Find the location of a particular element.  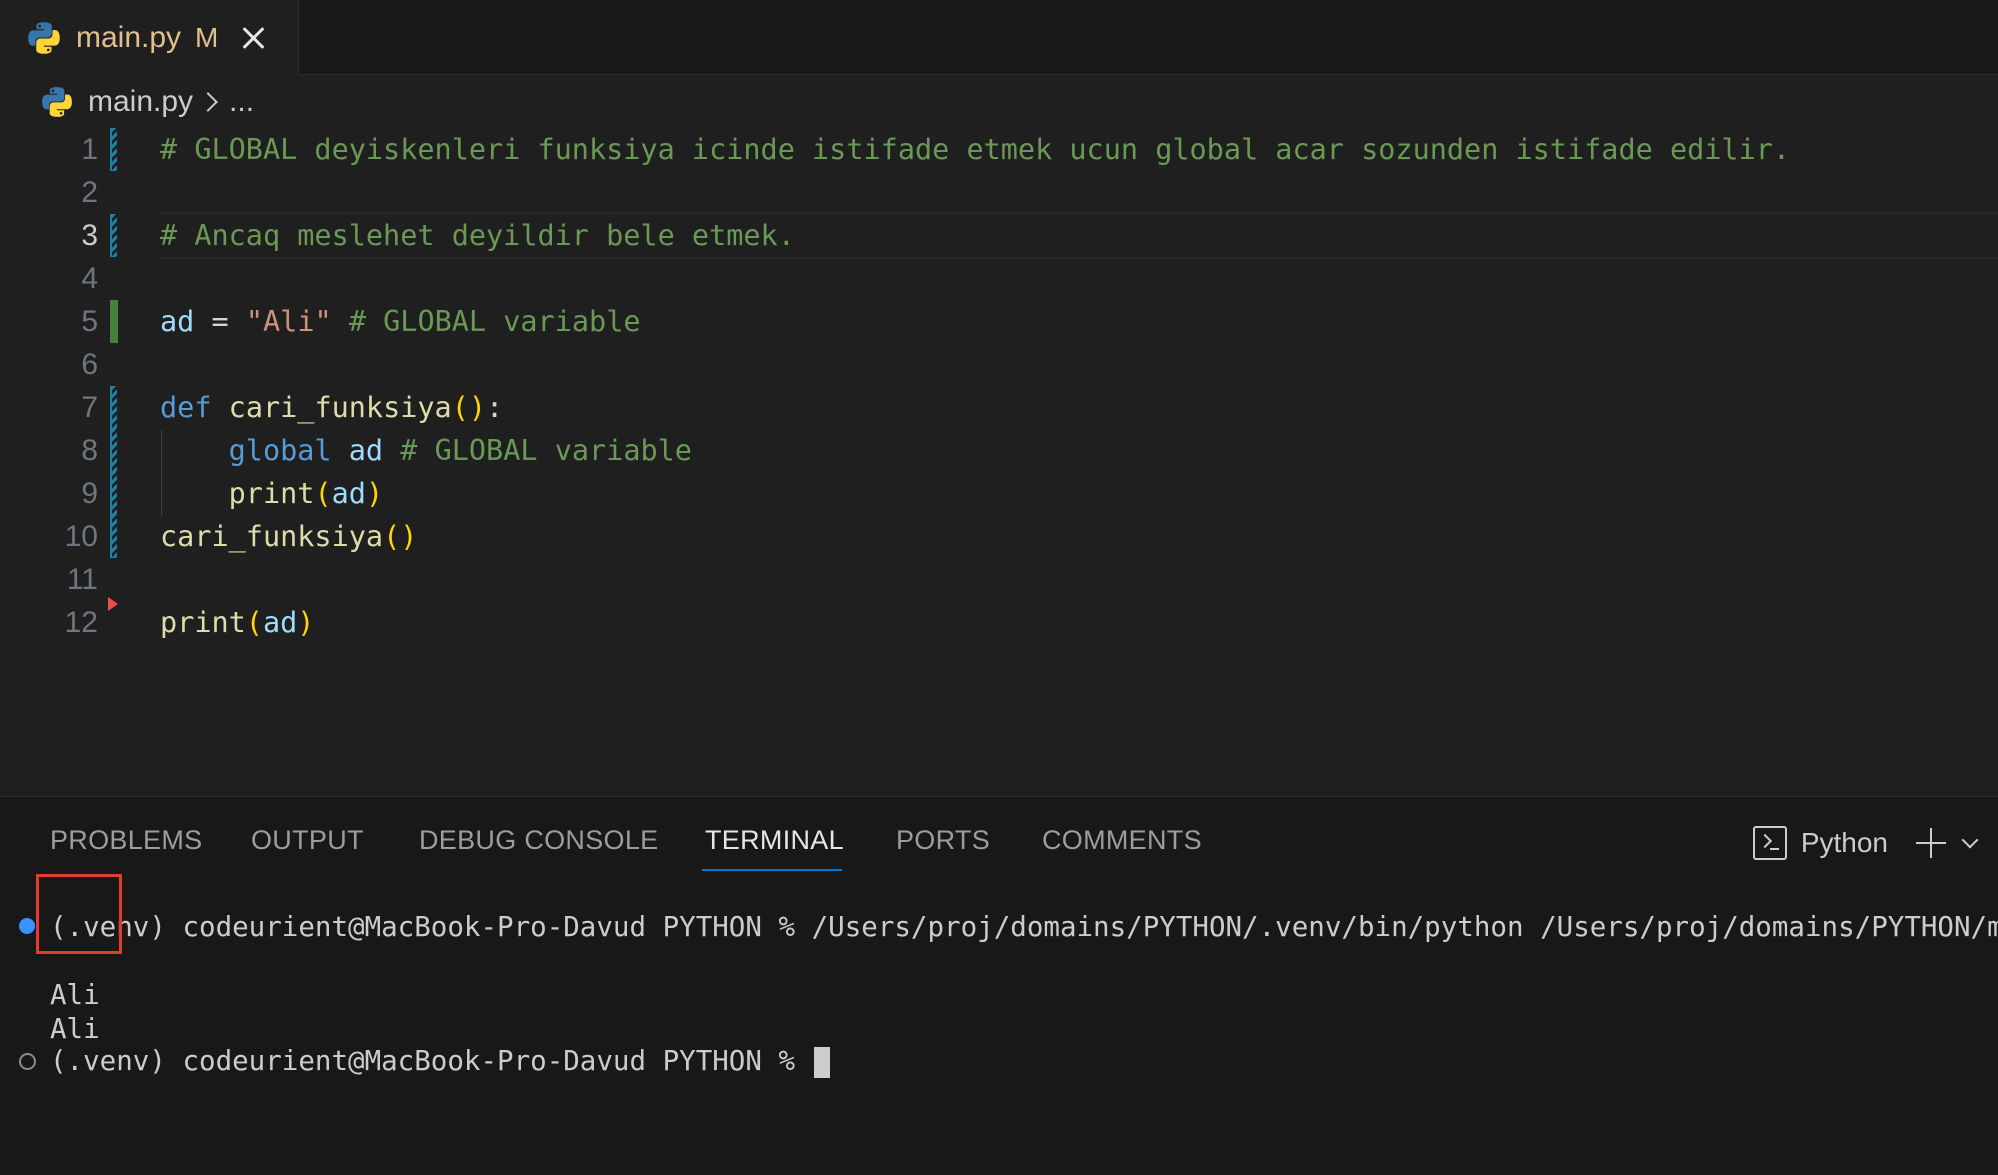

tab-main-py: main.py M is located at coordinates (149, 37).